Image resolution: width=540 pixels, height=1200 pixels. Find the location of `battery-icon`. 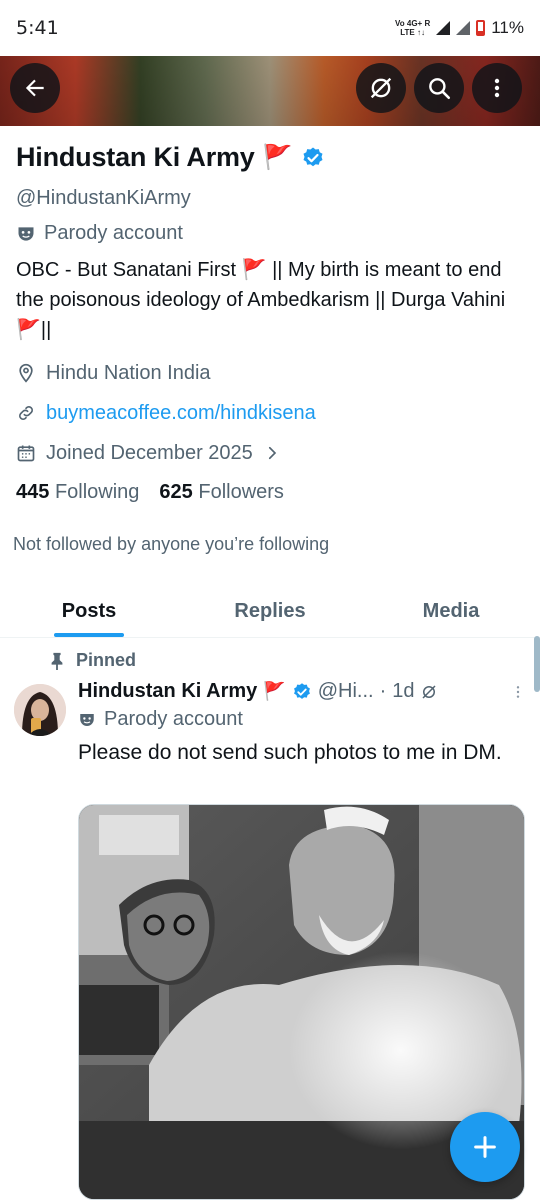

battery-icon is located at coordinates (481, 28).